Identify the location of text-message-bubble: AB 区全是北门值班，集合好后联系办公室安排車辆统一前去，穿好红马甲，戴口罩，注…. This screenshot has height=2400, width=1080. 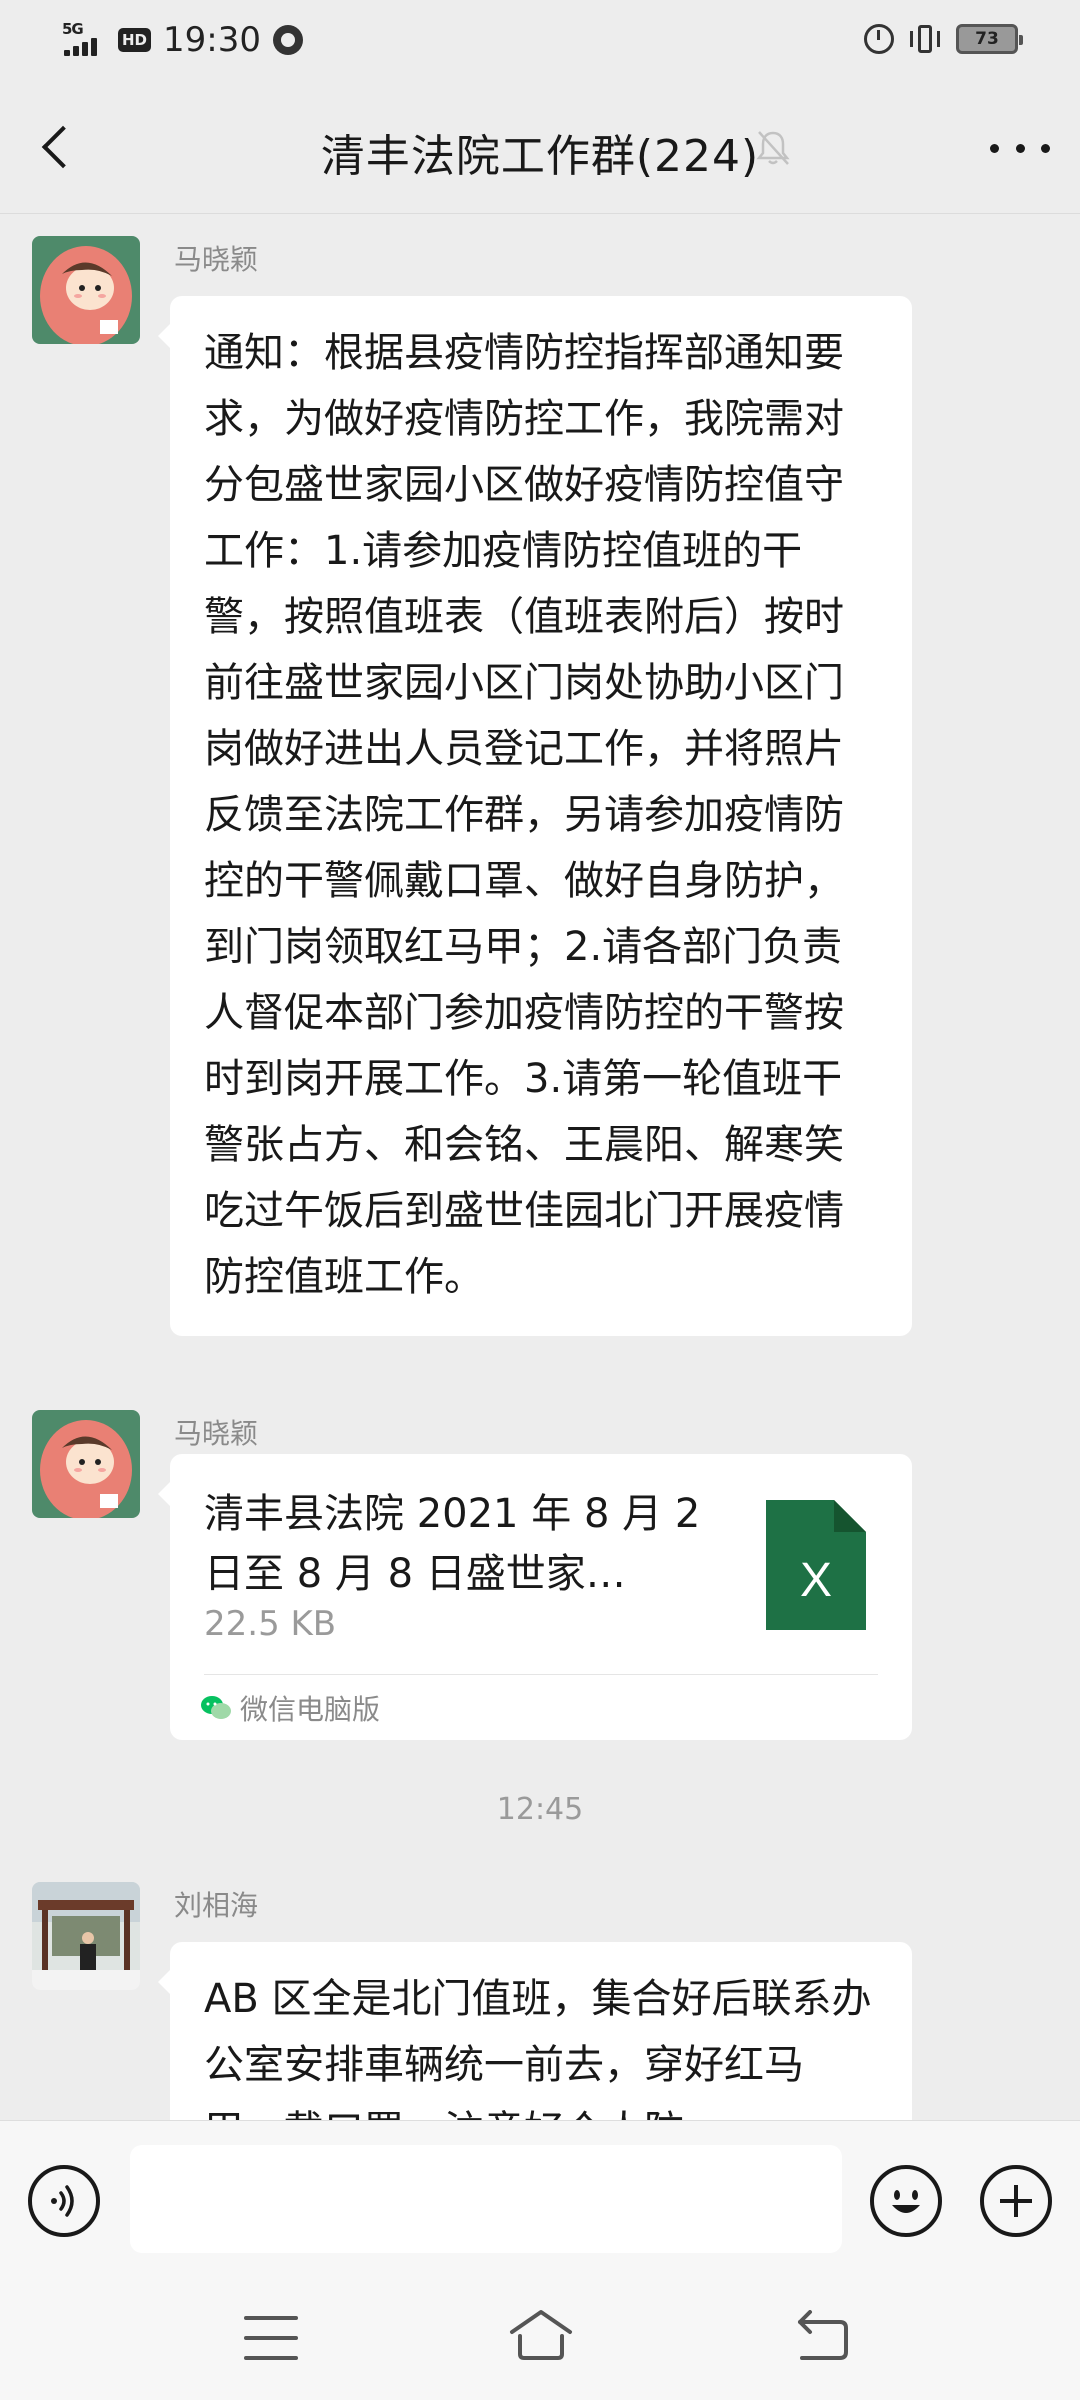
(535, 2031).